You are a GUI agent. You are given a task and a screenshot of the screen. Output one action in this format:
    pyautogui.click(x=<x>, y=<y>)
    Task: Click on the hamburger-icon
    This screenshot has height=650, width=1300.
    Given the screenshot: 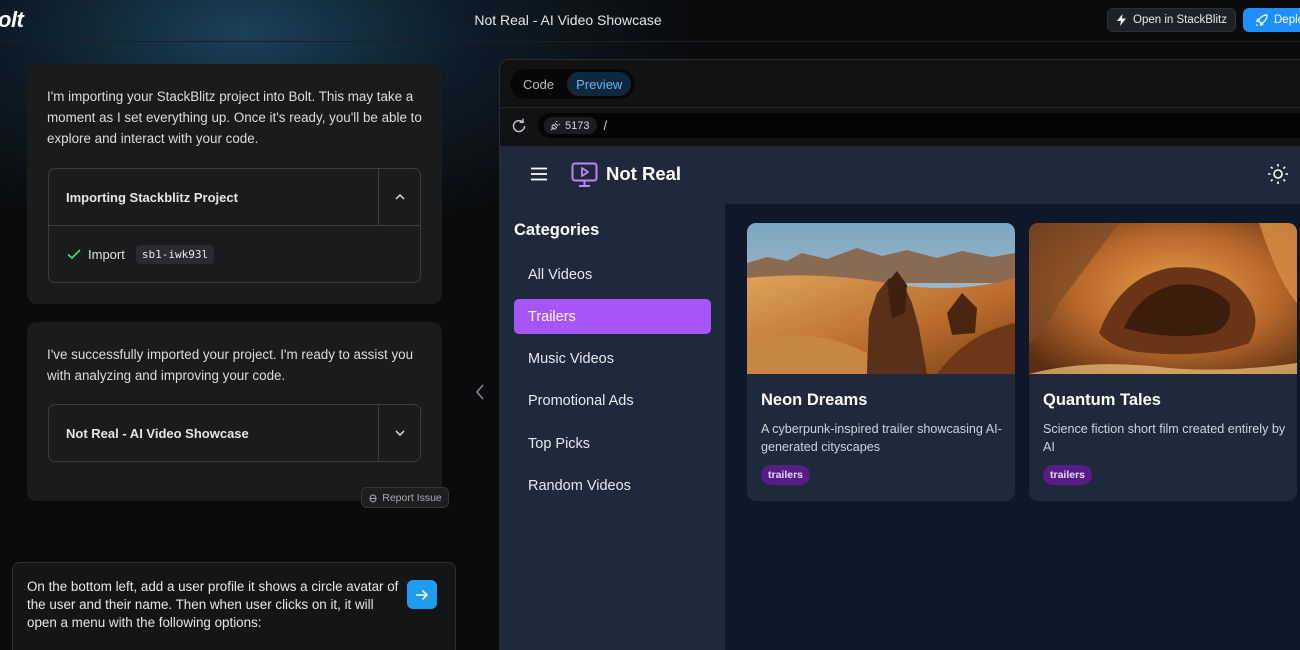 What is the action you would take?
    pyautogui.click(x=539, y=174)
    